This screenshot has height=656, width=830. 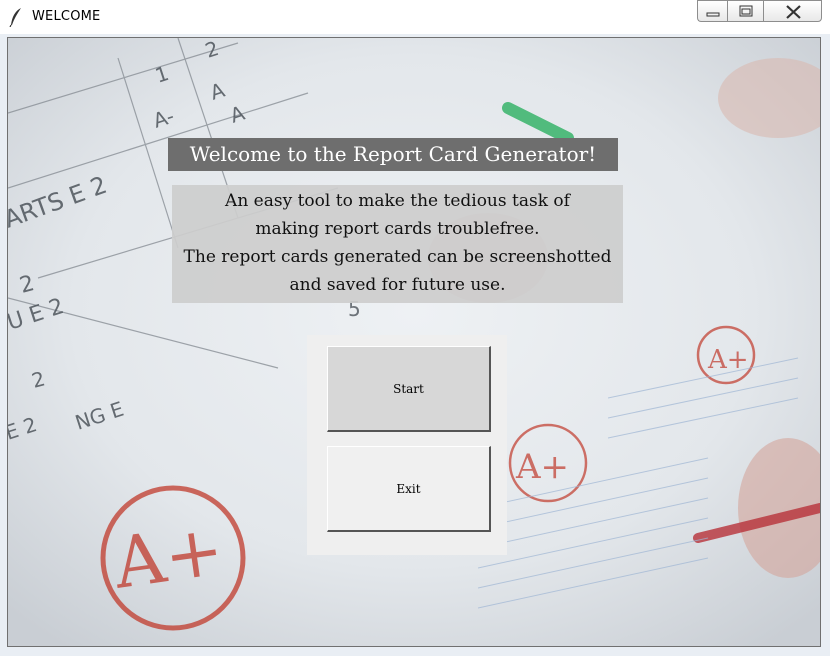 I want to click on minimize-icon, so click(x=713, y=14).